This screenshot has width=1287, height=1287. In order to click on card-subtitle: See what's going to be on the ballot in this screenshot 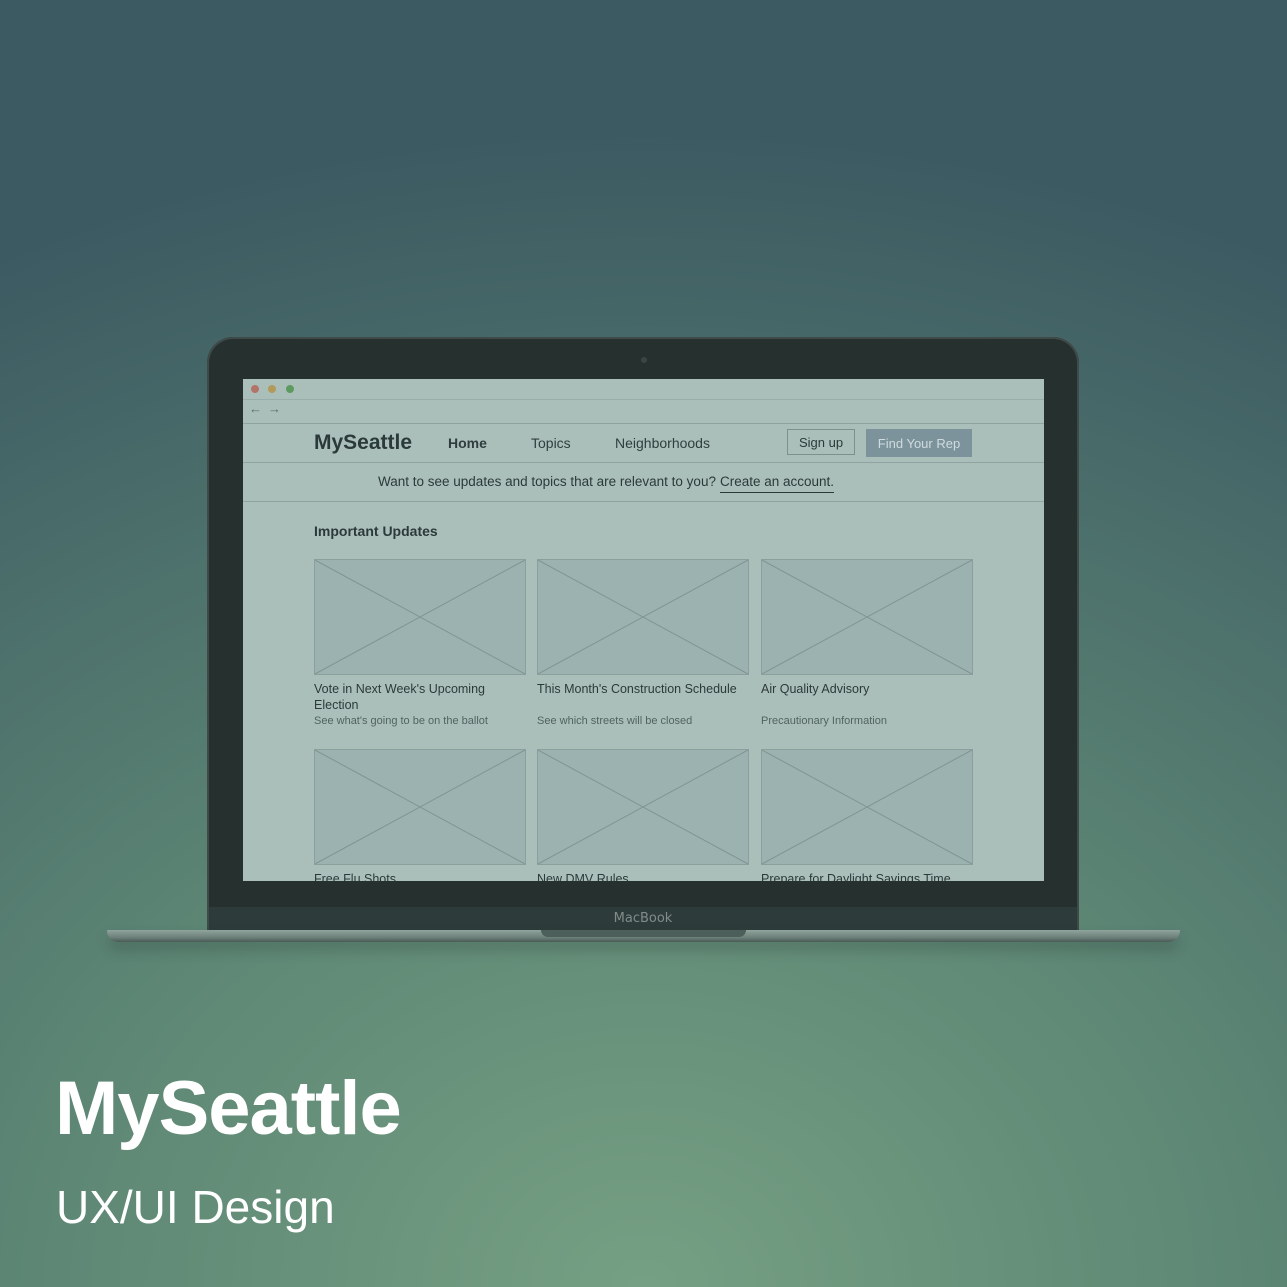, I will do `click(401, 721)`.